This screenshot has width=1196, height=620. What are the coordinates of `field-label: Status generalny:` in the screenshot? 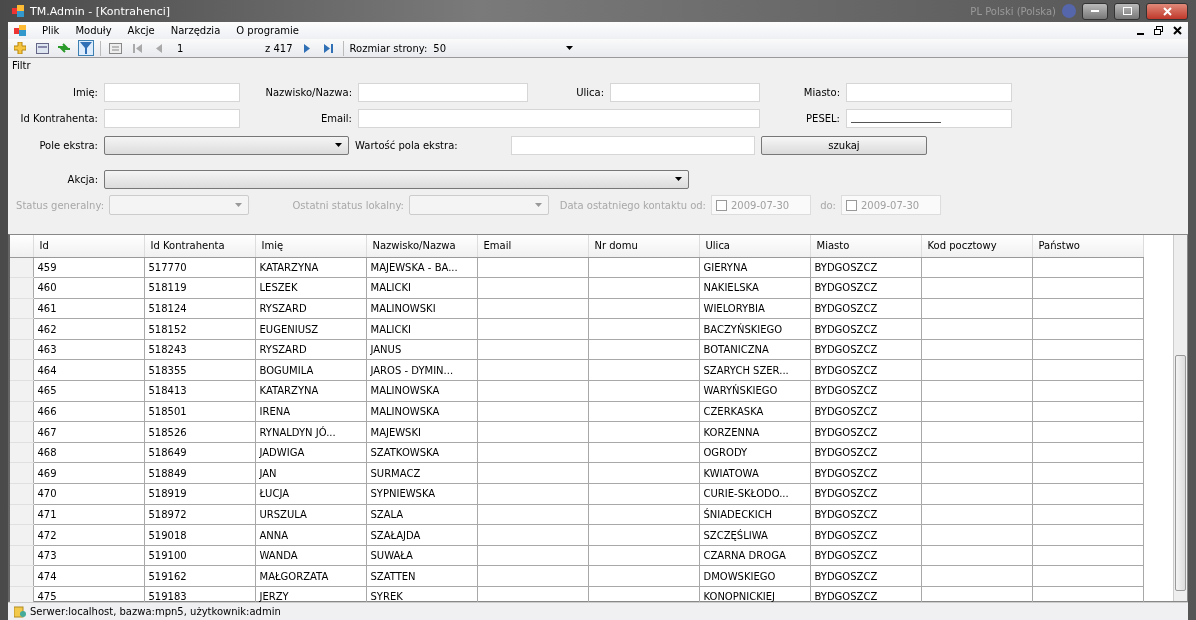 It's located at (59, 205).